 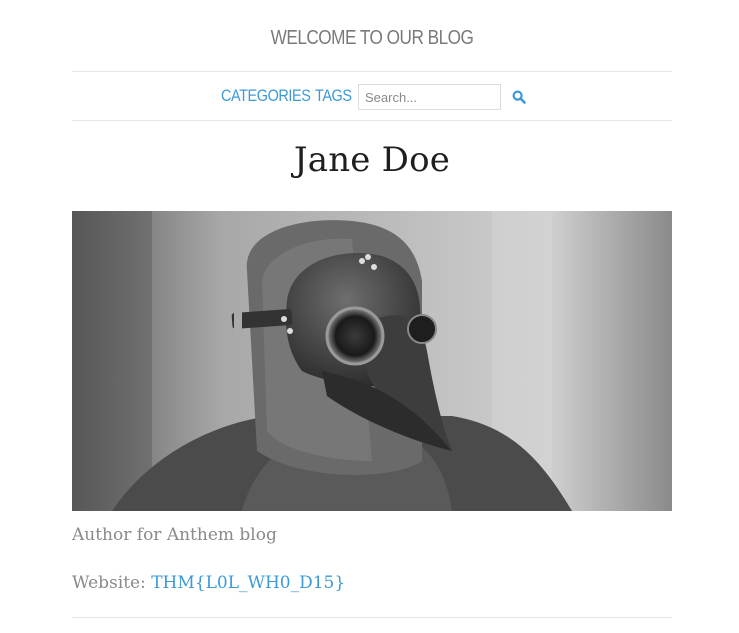 What do you see at coordinates (429, 97) in the screenshot?
I see `search-input` at bounding box center [429, 97].